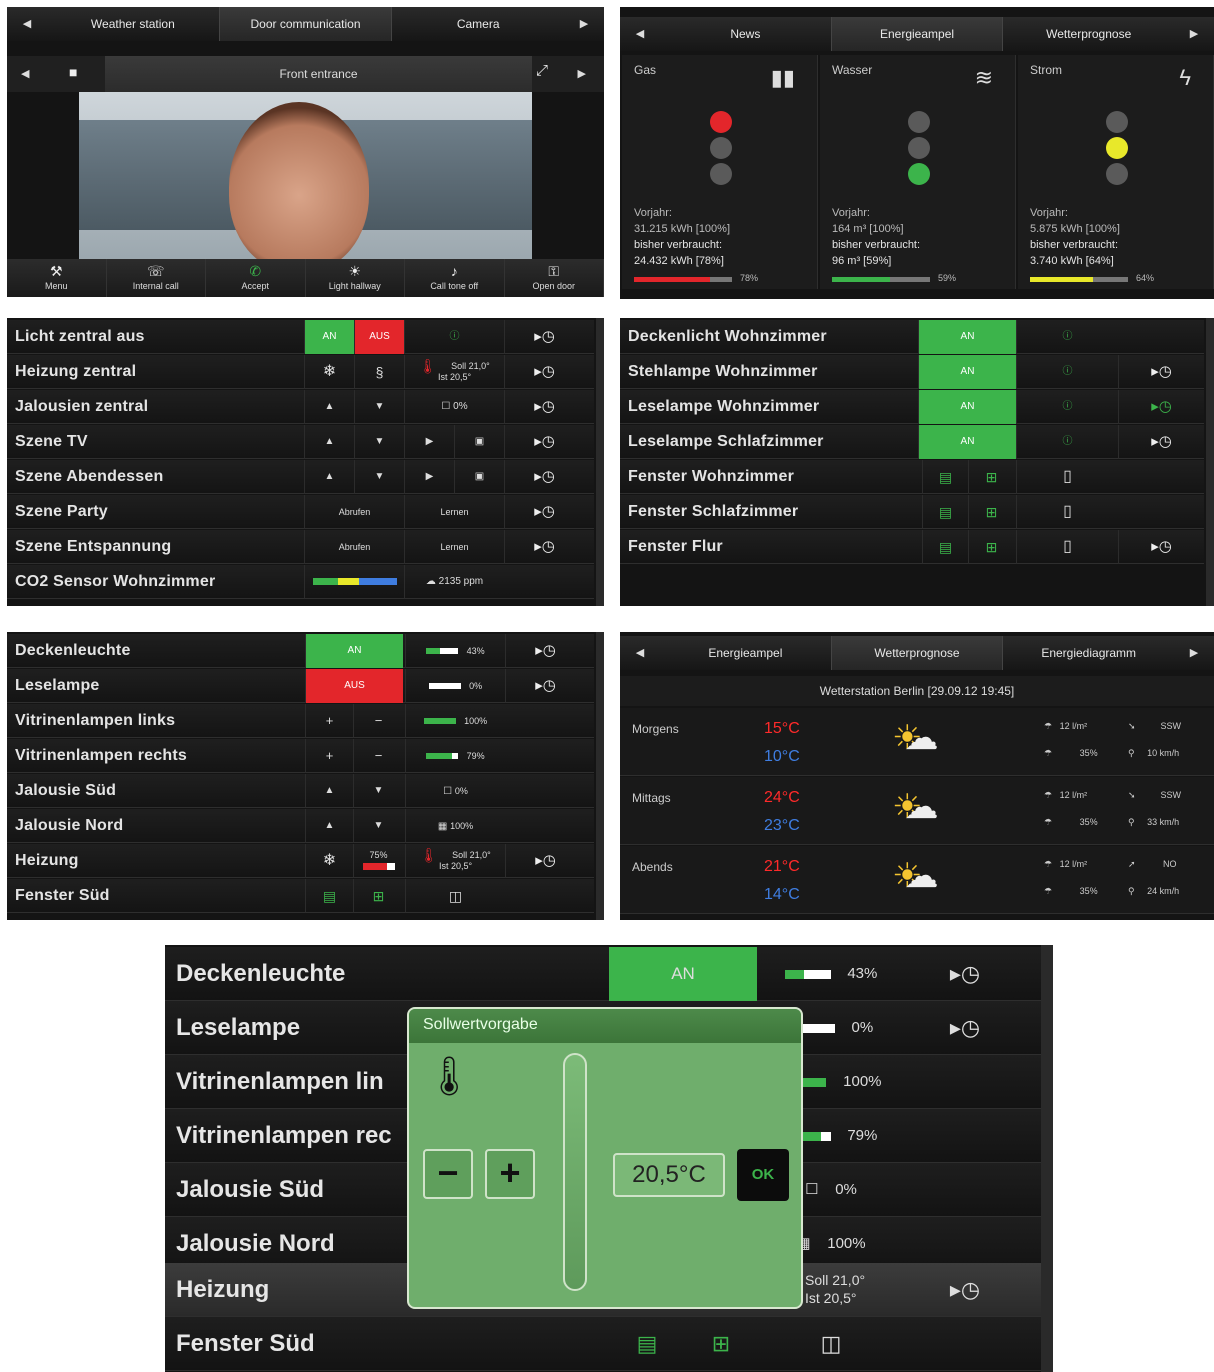  What do you see at coordinates (682, 229) in the screenshot?
I see `prev-year-value: 31.215 kWh [100%]` at bounding box center [682, 229].